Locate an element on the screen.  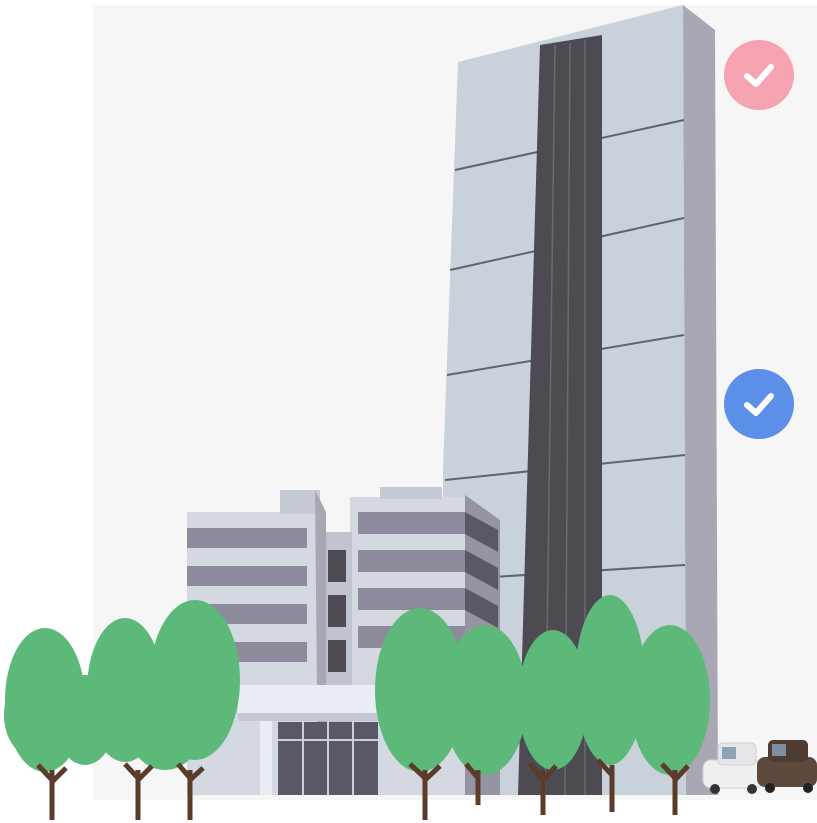
blue-check-badge is located at coordinates (759, 404).